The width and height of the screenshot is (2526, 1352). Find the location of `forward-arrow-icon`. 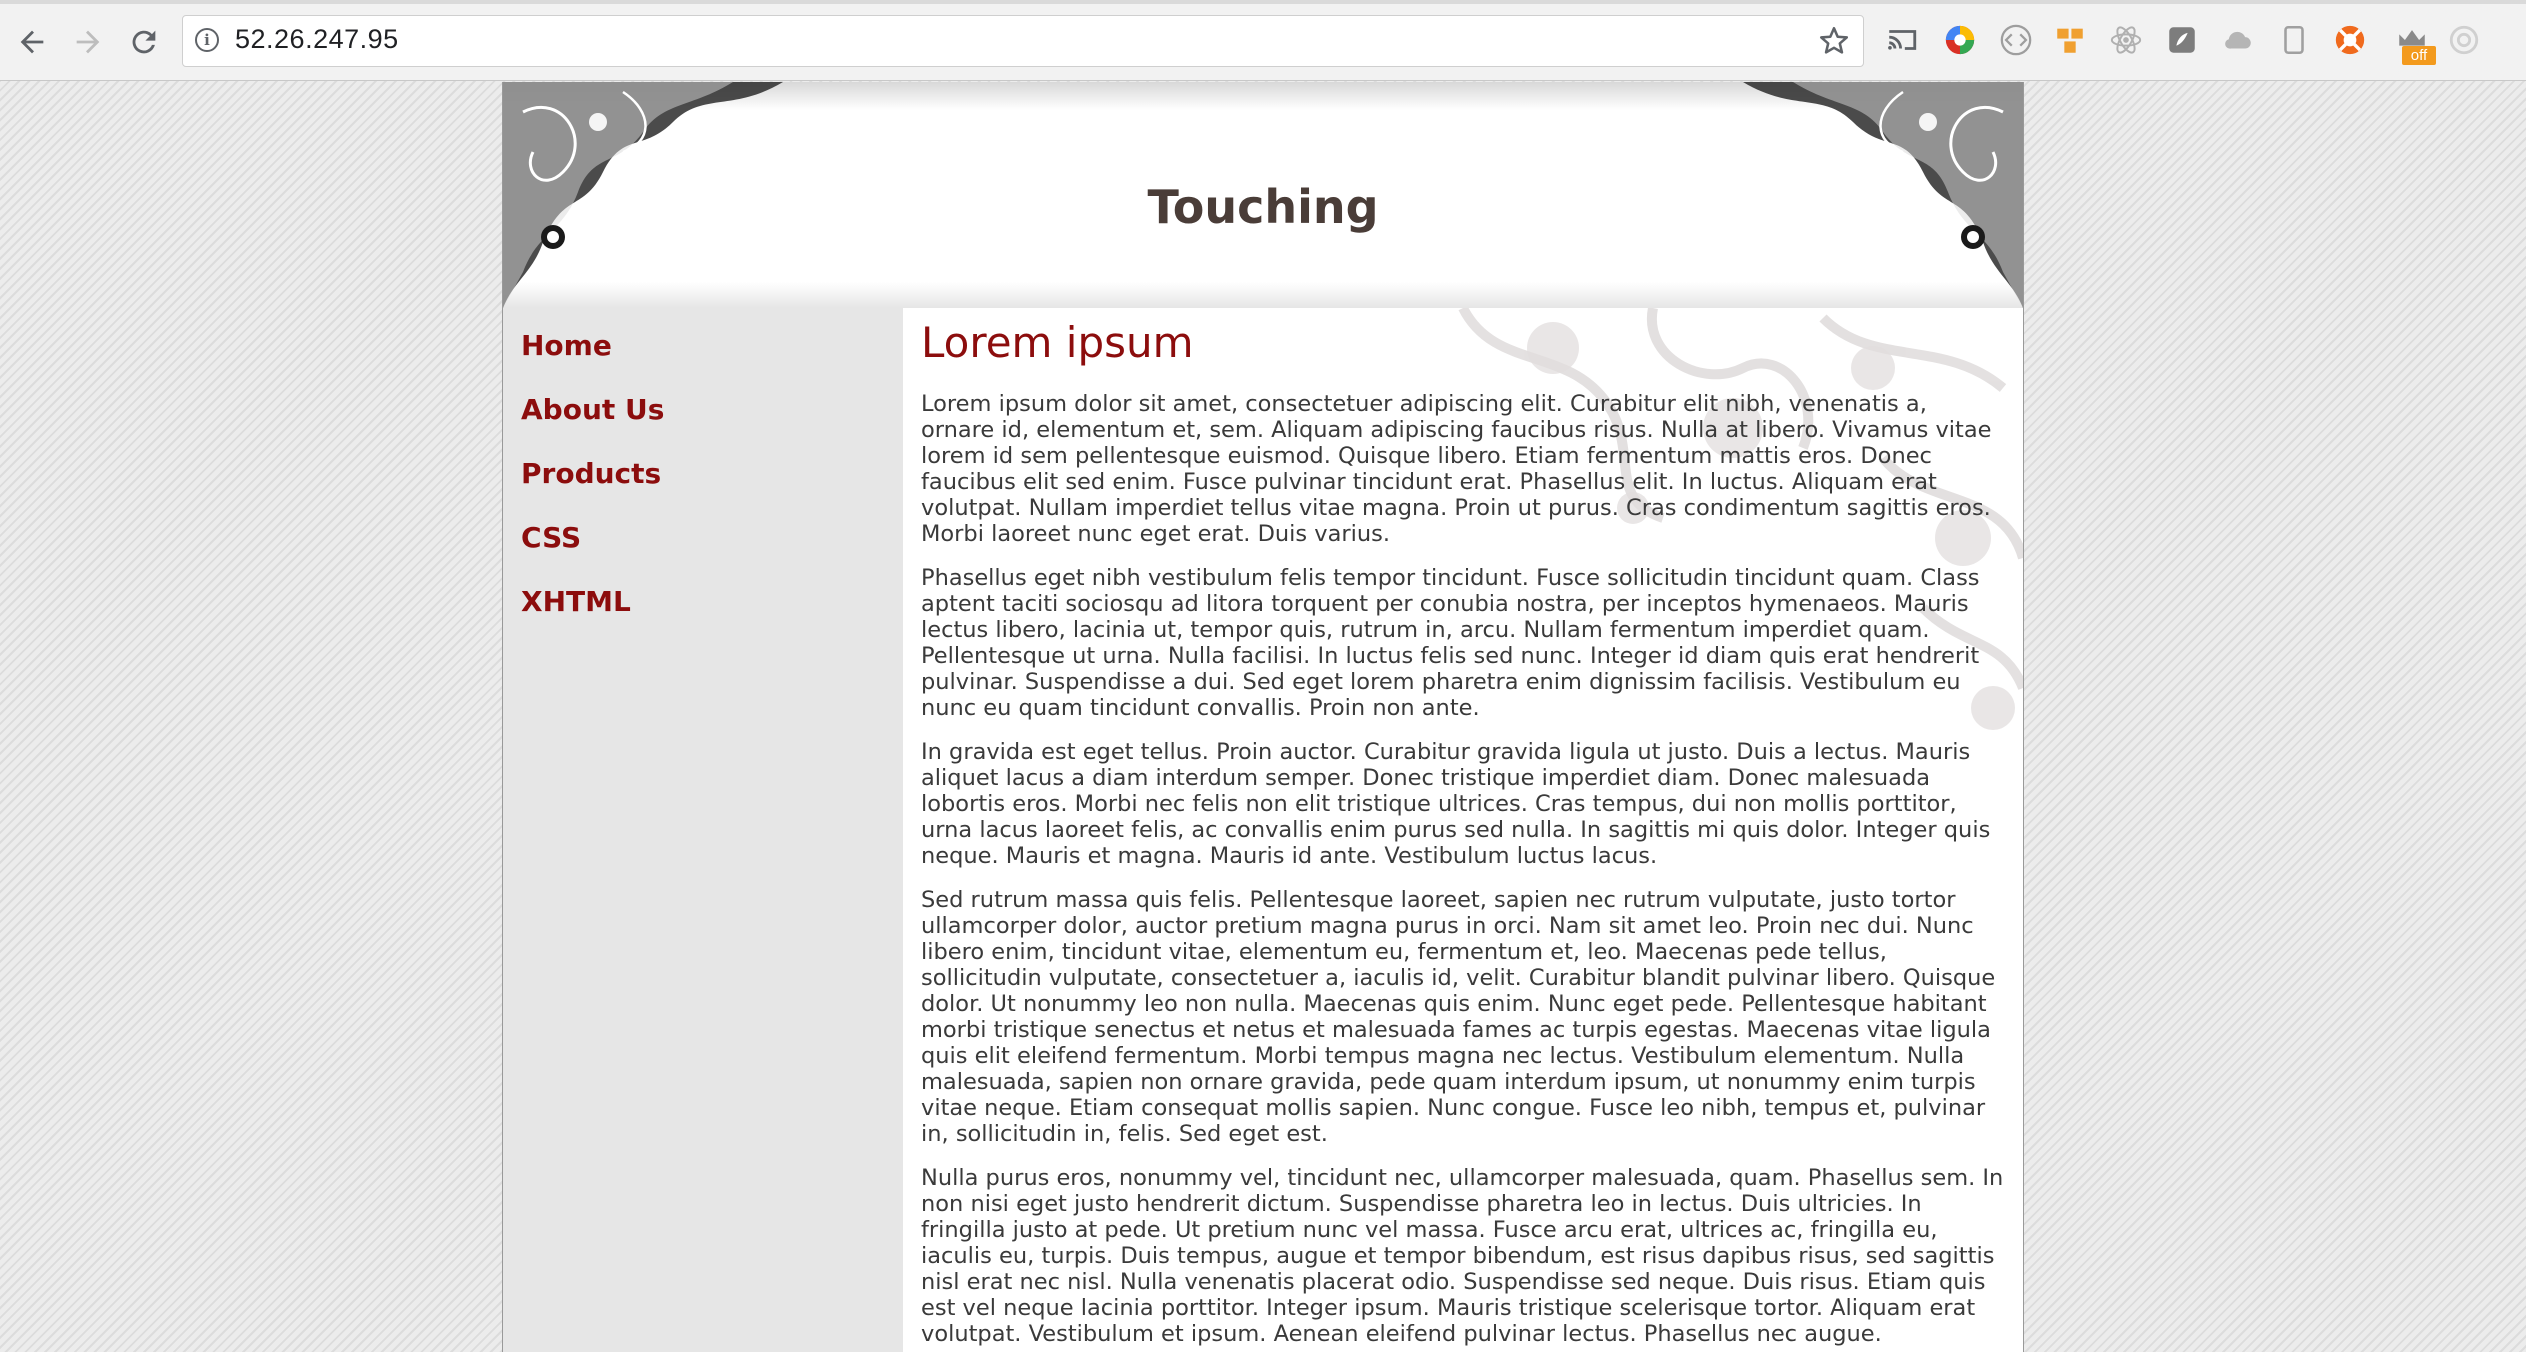

forward-arrow-icon is located at coordinates (88, 42).